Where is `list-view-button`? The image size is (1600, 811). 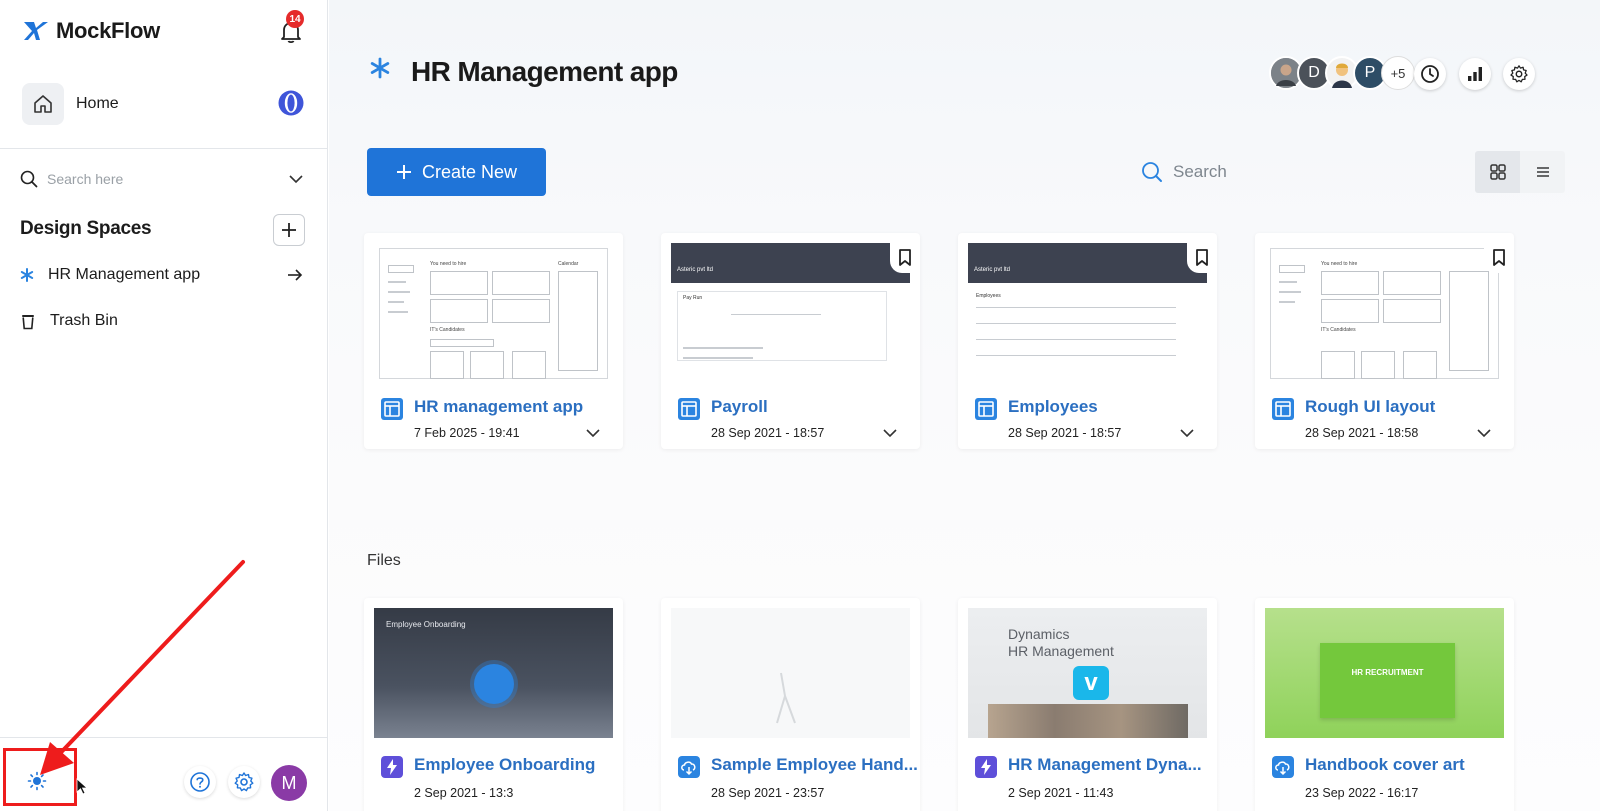
list-view-button is located at coordinates (1542, 172).